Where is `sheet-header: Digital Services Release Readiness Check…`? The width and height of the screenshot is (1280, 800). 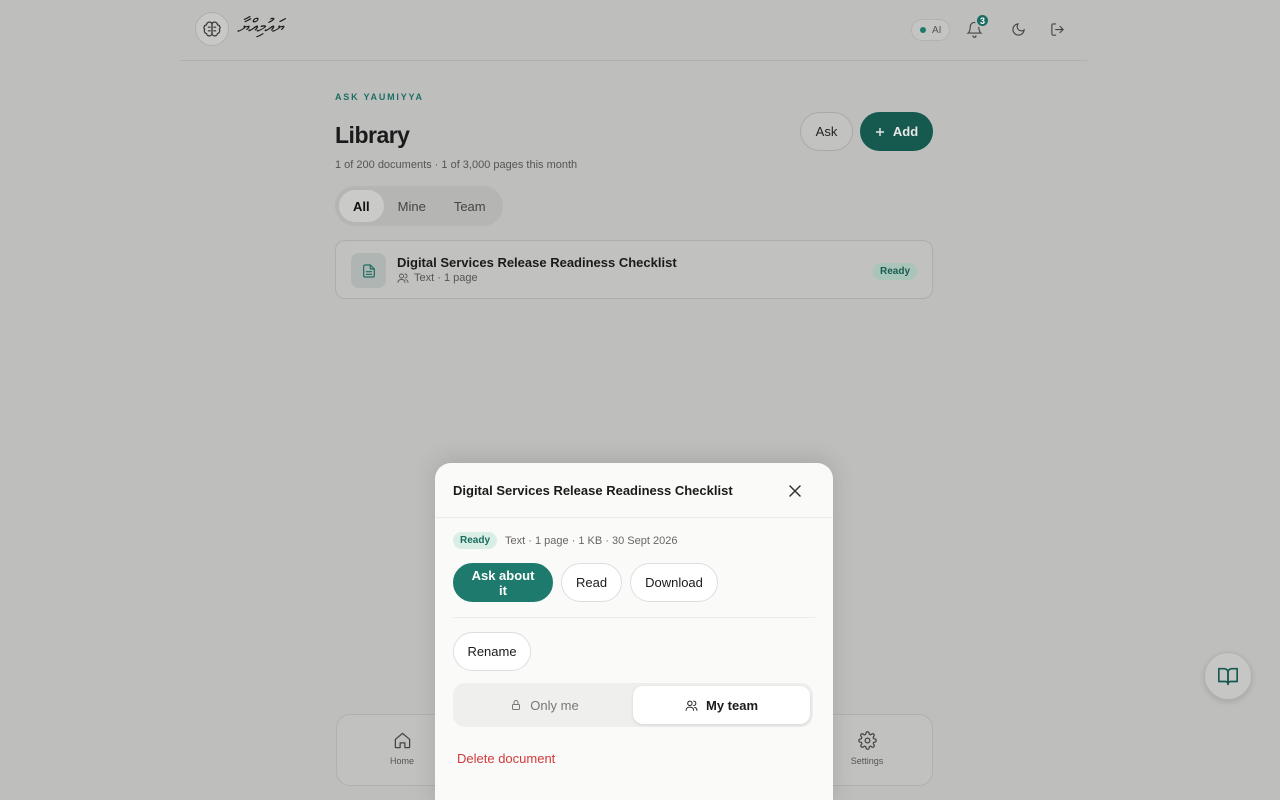 sheet-header: Digital Services Release Readiness Check… is located at coordinates (634, 490).